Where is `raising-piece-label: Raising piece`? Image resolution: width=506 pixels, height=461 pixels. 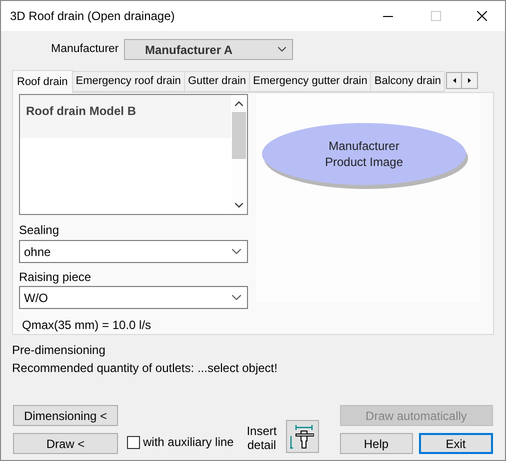
raising-piece-label: Raising piece is located at coordinates (55, 277).